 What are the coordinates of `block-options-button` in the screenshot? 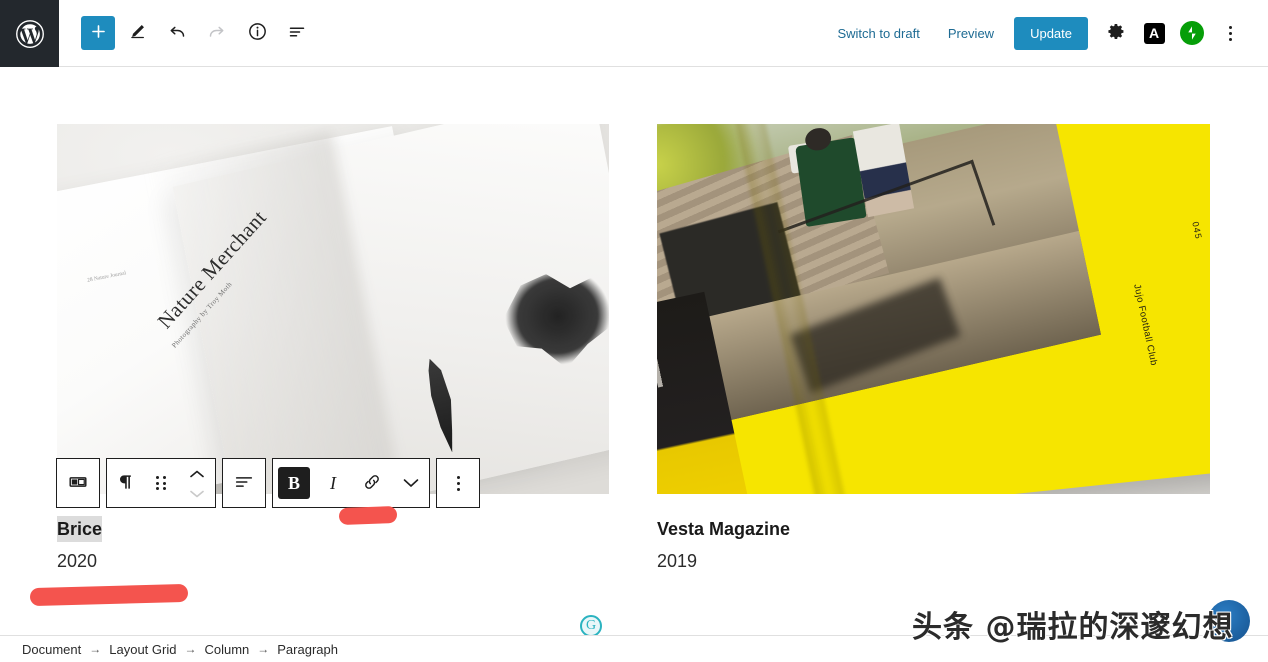 It's located at (458, 483).